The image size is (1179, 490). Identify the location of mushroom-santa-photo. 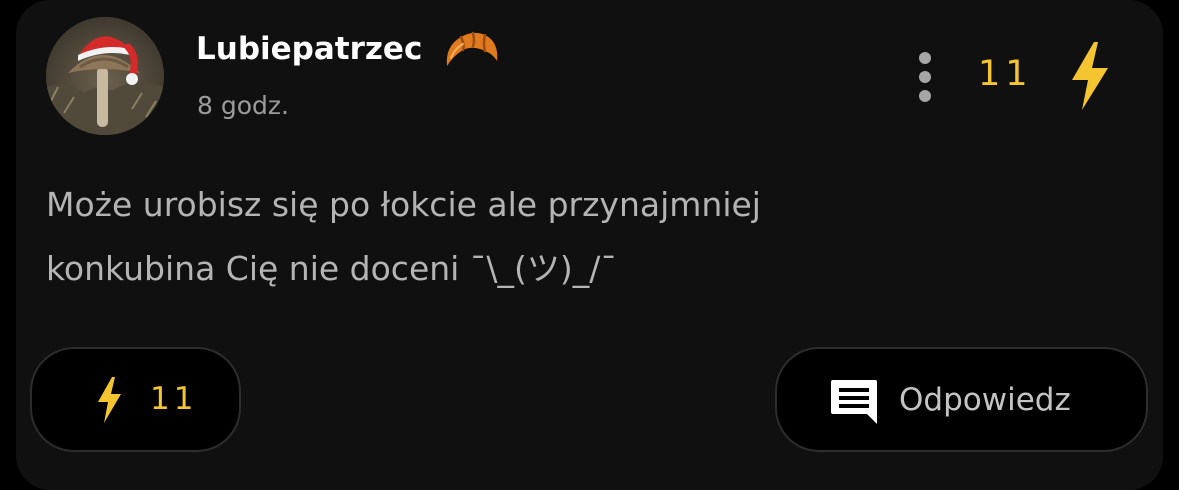
(105, 76).